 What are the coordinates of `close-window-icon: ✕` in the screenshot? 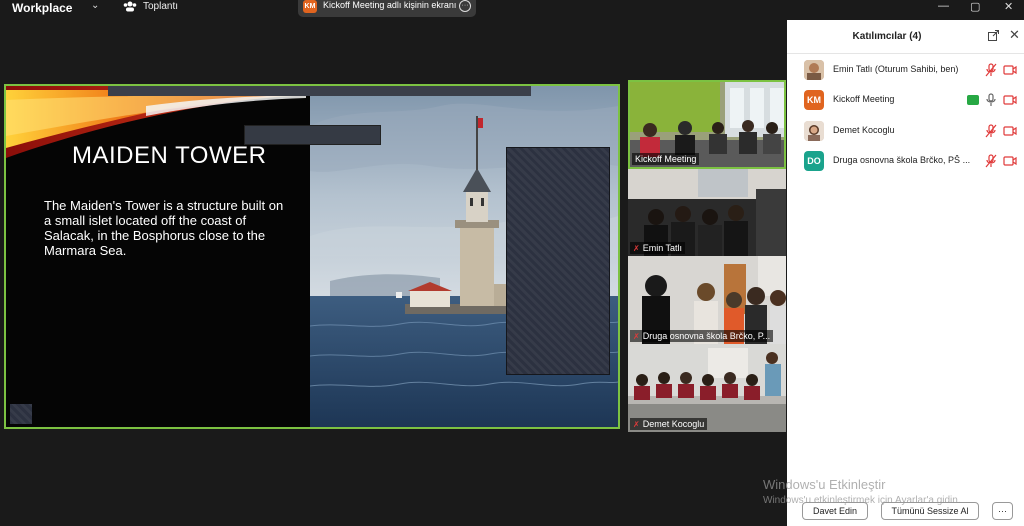 It's located at (1008, 6).